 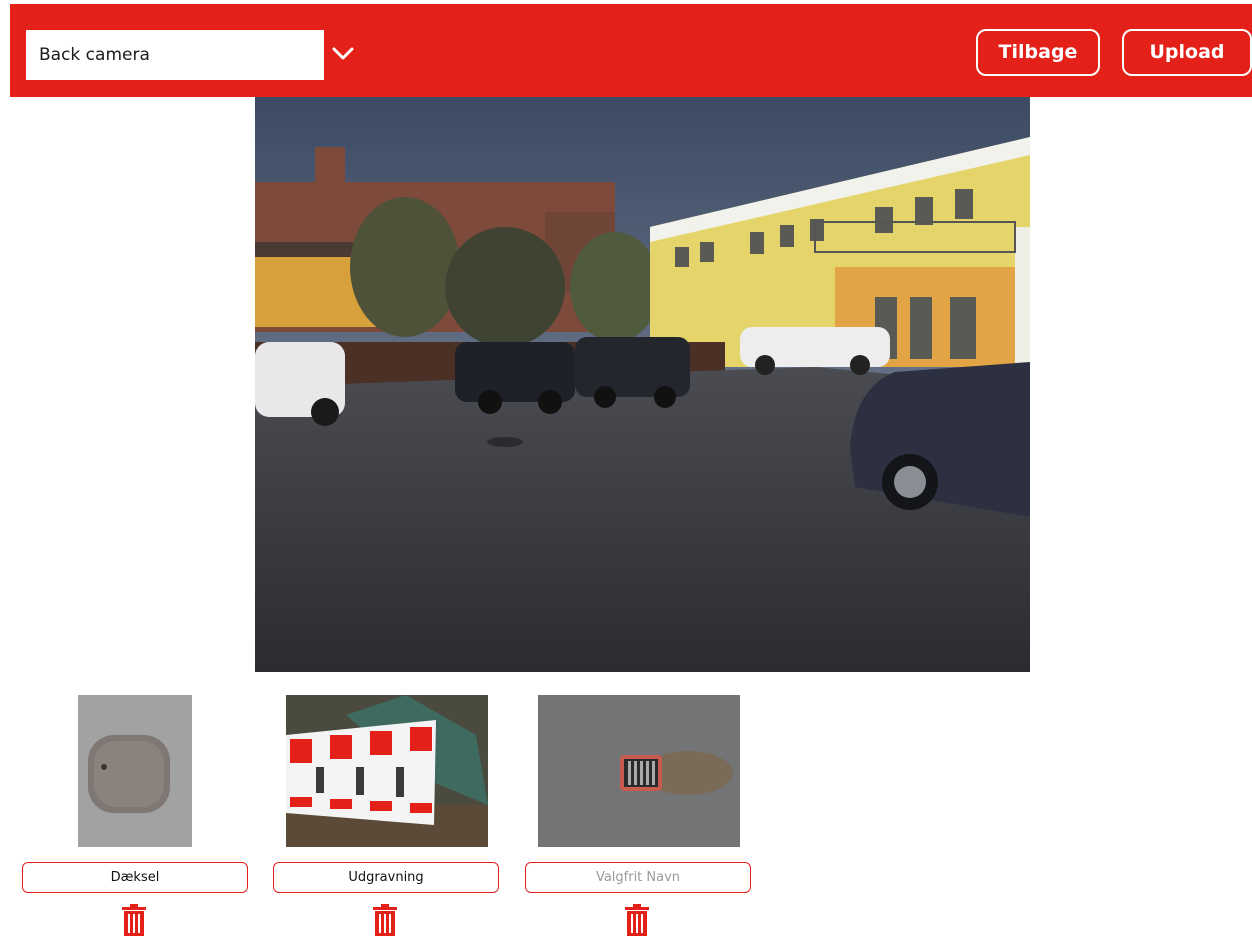 What do you see at coordinates (1038, 52) in the screenshot?
I see `back-button: Tilbage` at bounding box center [1038, 52].